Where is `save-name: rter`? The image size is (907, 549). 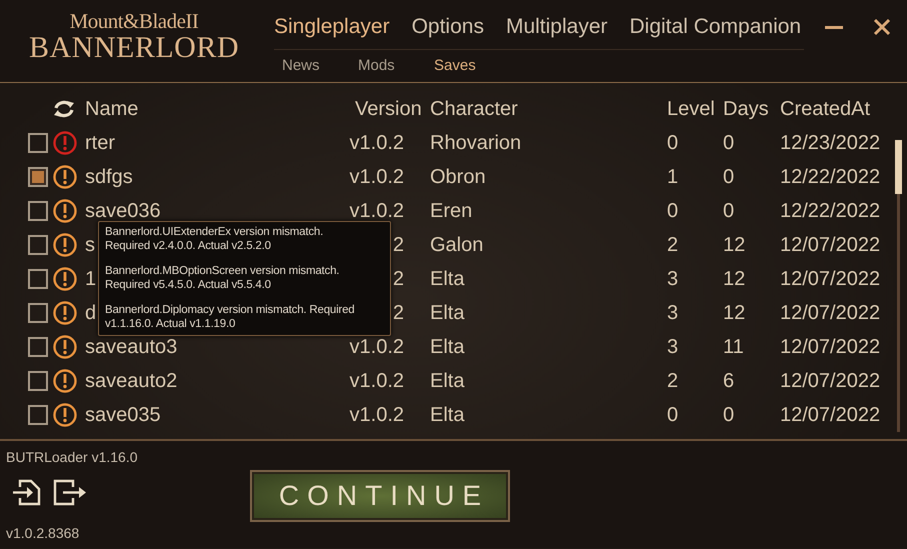
save-name: rter is located at coordinates (100, 143).